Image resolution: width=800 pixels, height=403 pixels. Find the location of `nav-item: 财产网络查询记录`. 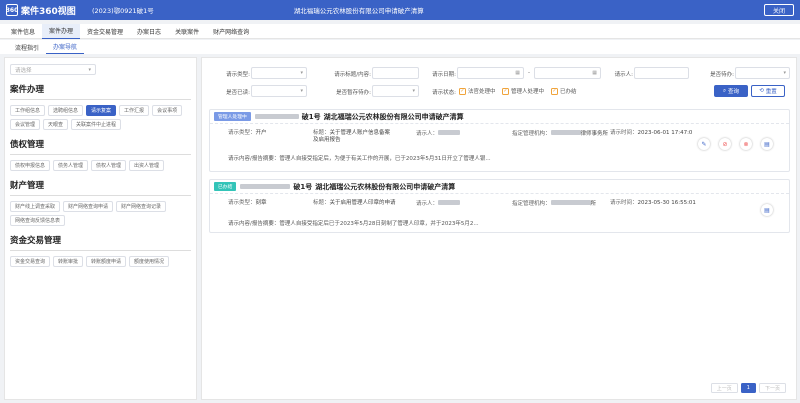

nav-item: 财产网络查询记录 is located at coordinates (141, 206).